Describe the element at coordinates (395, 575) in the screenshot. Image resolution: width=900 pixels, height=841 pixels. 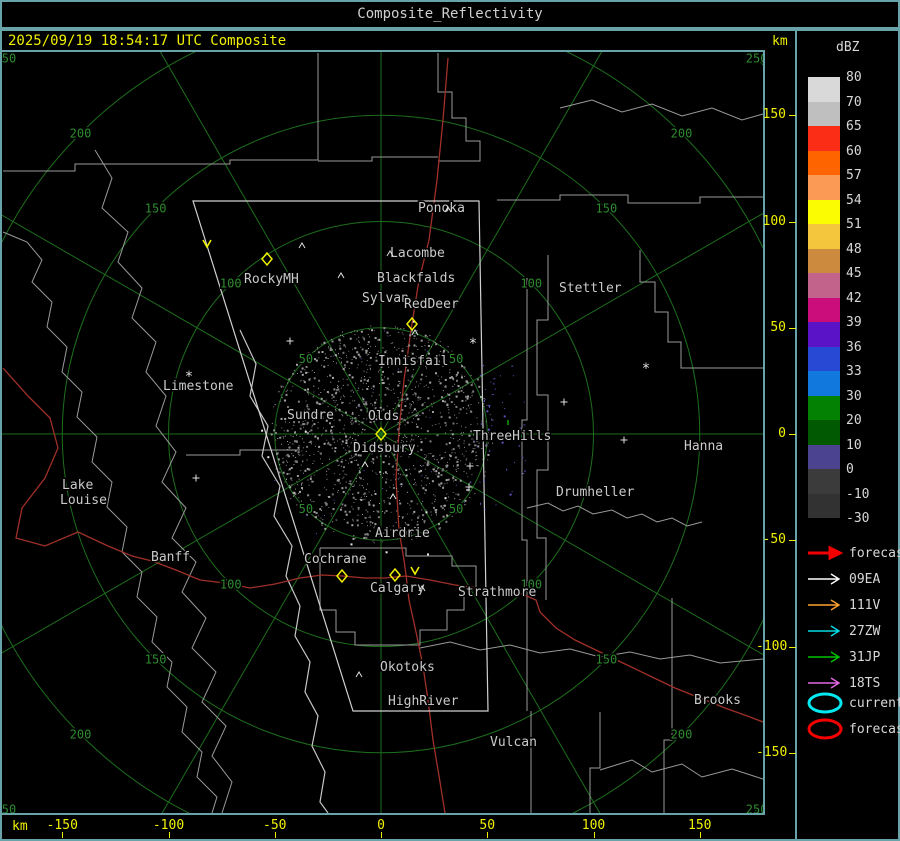
I see `station-diamond-icon` at that location.